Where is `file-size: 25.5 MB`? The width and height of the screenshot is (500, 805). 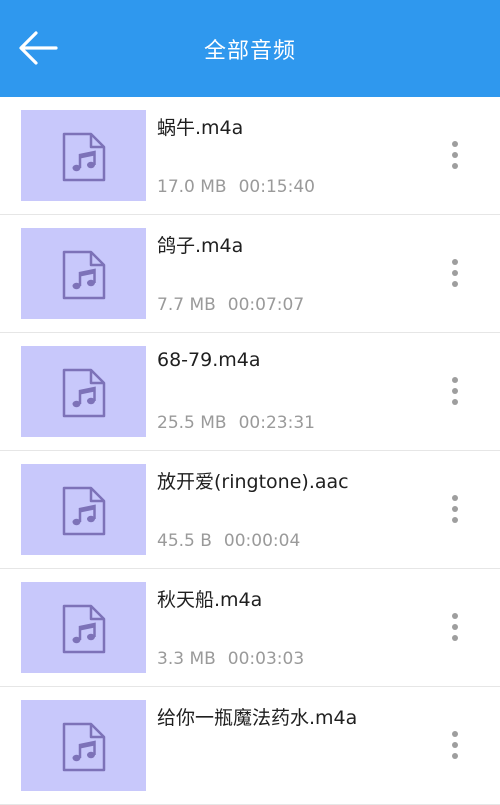
file-size: 25.5 MB is located at coordinates (192, 423).